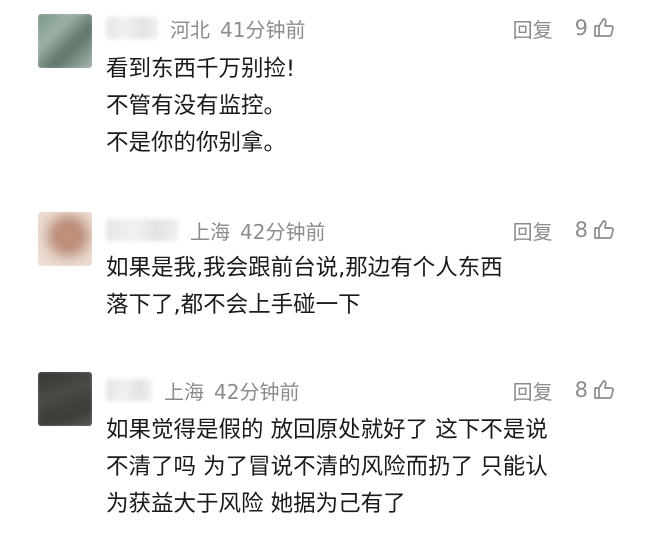 The height and width of the screenshot is (545, 650). I want to click on comment-line: 不清了吗 为了冒说不清的风险而扔了 只能认, so click(327, 467).